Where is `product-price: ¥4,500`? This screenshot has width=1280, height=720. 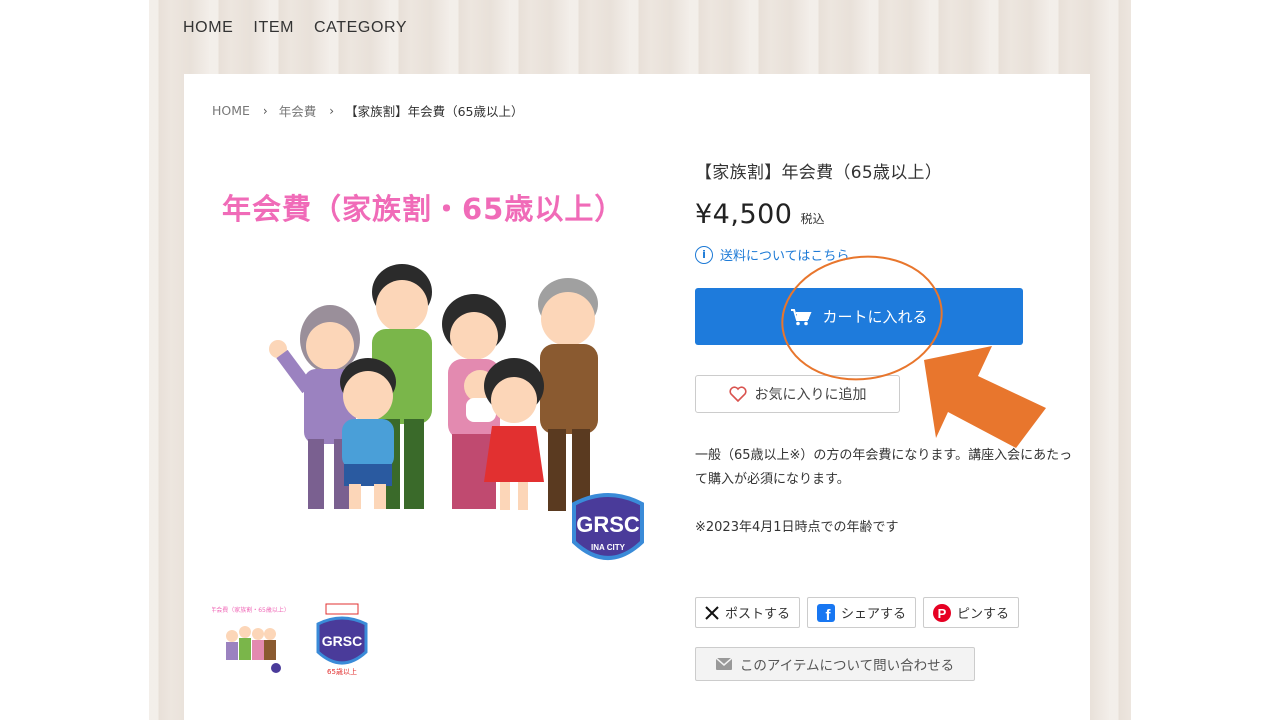
product-price: ¥4,500 is located at coordinates (744, 214).